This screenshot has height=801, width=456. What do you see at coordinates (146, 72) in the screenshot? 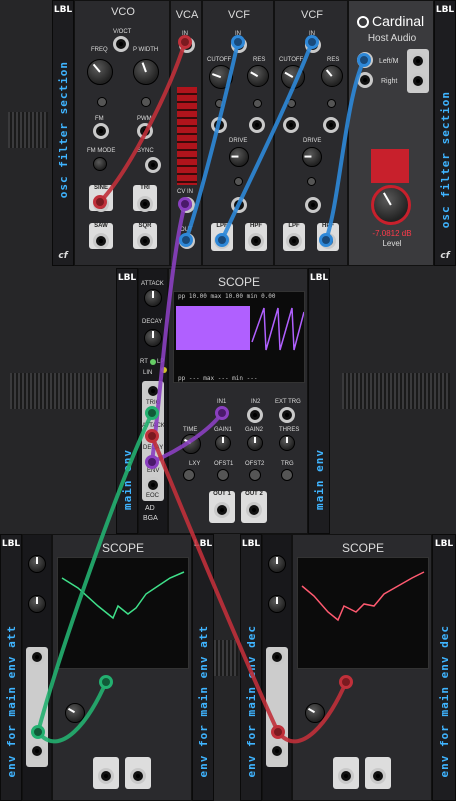
I see `pwidth-knob` at bounding box center [146, 72].